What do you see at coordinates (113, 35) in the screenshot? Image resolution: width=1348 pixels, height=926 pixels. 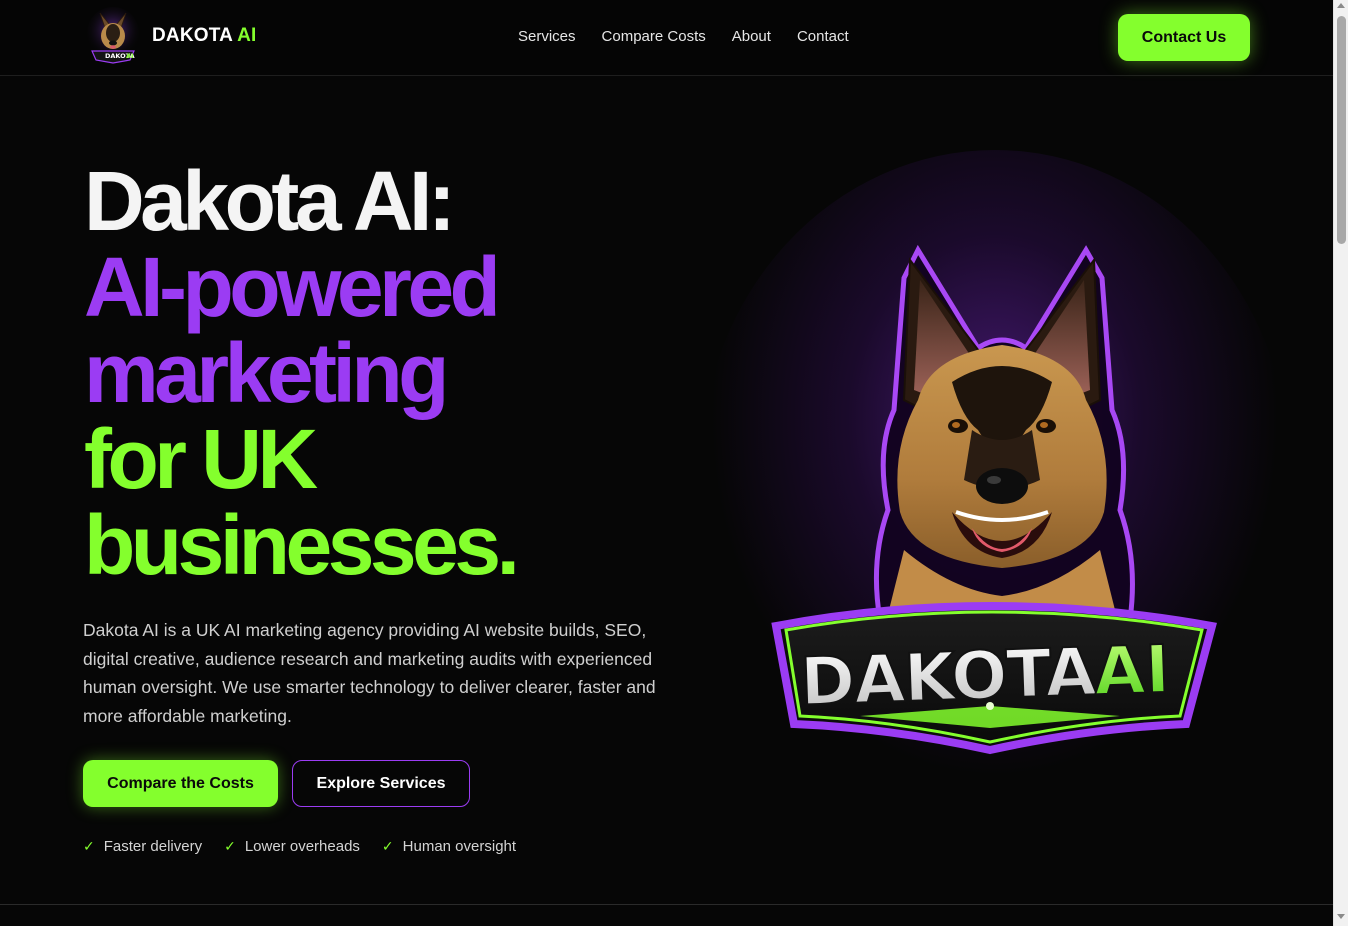 I see `dakota-dog-logo-icon: DAKOTA AI` at bounding box center [113, 35].